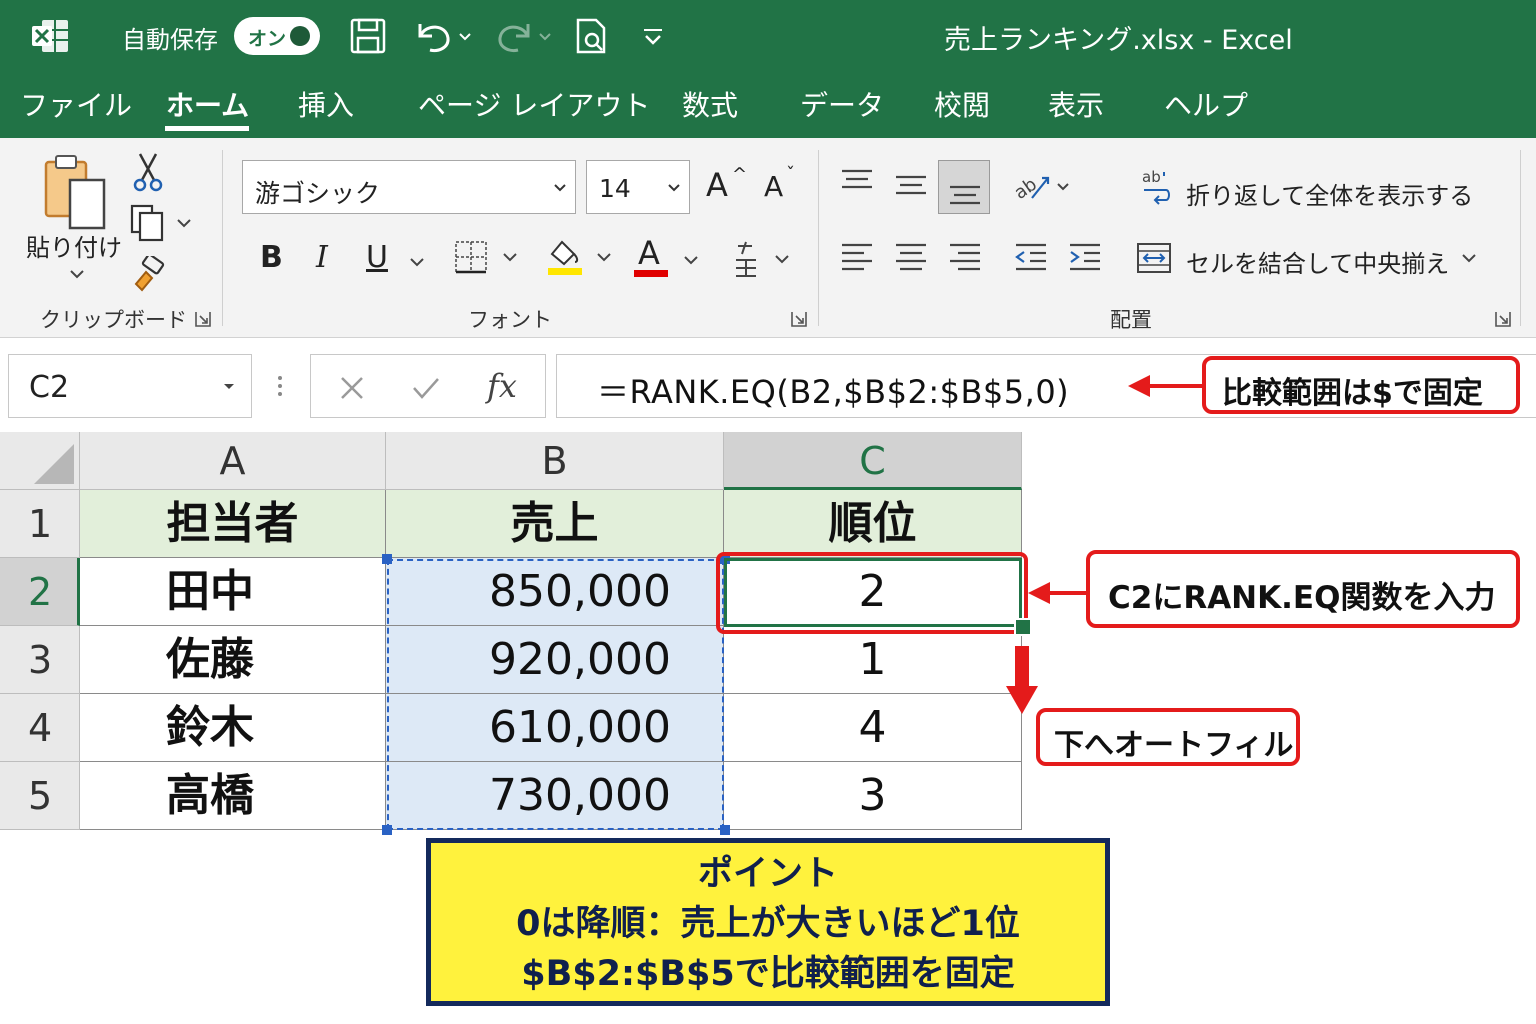  Describe the element at coordinates (842, 104) in the screenshot. I see `tab-data: データ` at that location.